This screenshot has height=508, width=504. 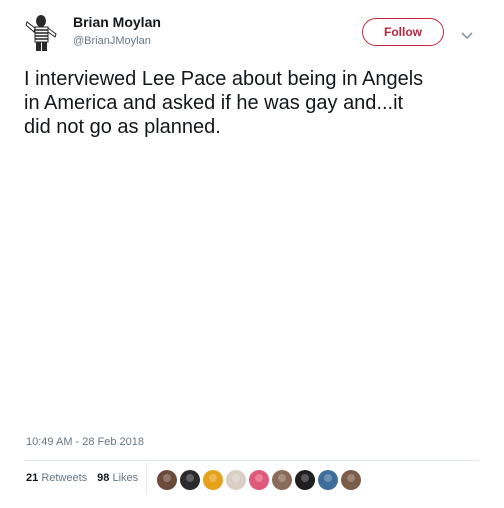 What do you see at coordinates (103, 478) in the screenshot?
I see `likes-count: 98` at bounding box center [103, 478].